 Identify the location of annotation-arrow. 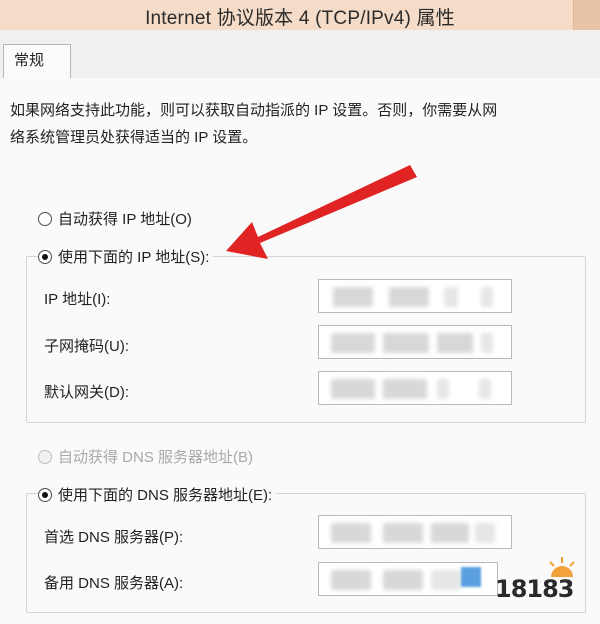
(321, 212).